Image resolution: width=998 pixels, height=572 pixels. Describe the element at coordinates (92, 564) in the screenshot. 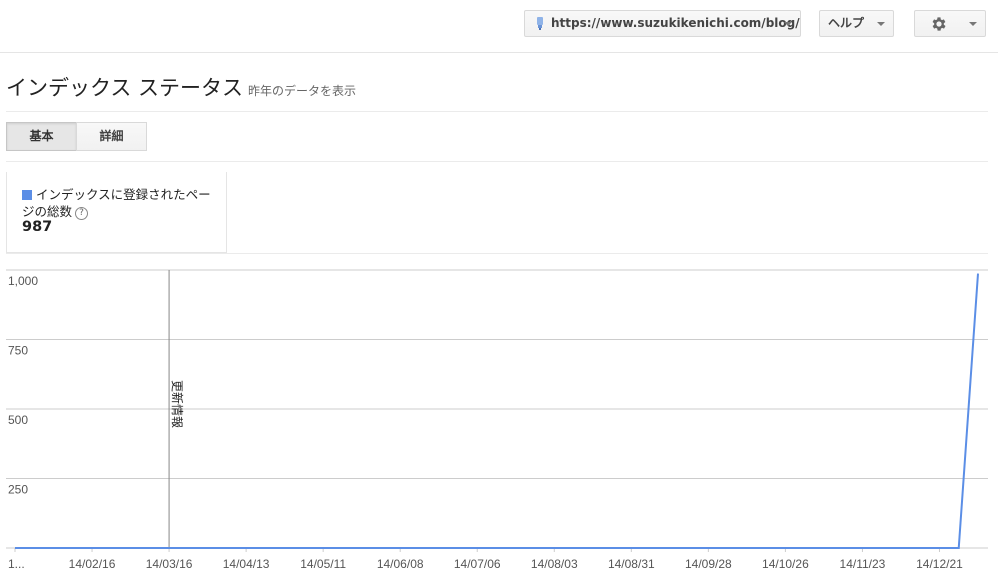

I see `x-tick-label: 14/02/16` at that location.